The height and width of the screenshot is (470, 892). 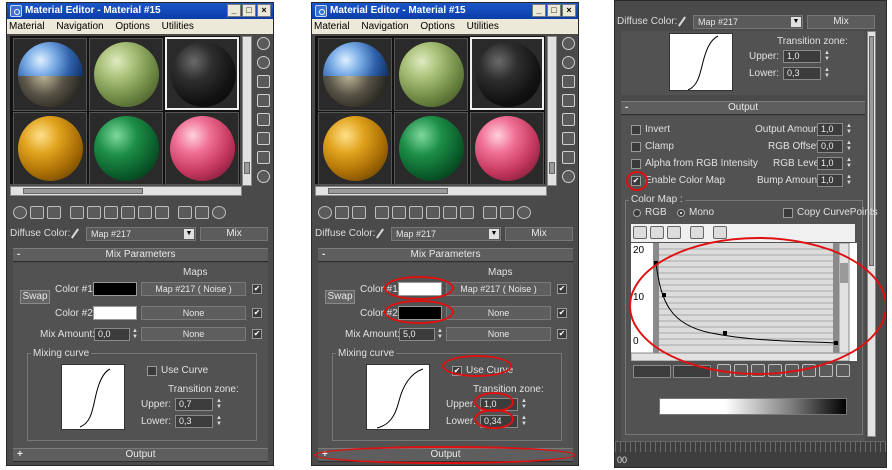 I want to click on slots-horizontal-scrollbar, so click(x=431, y=191).